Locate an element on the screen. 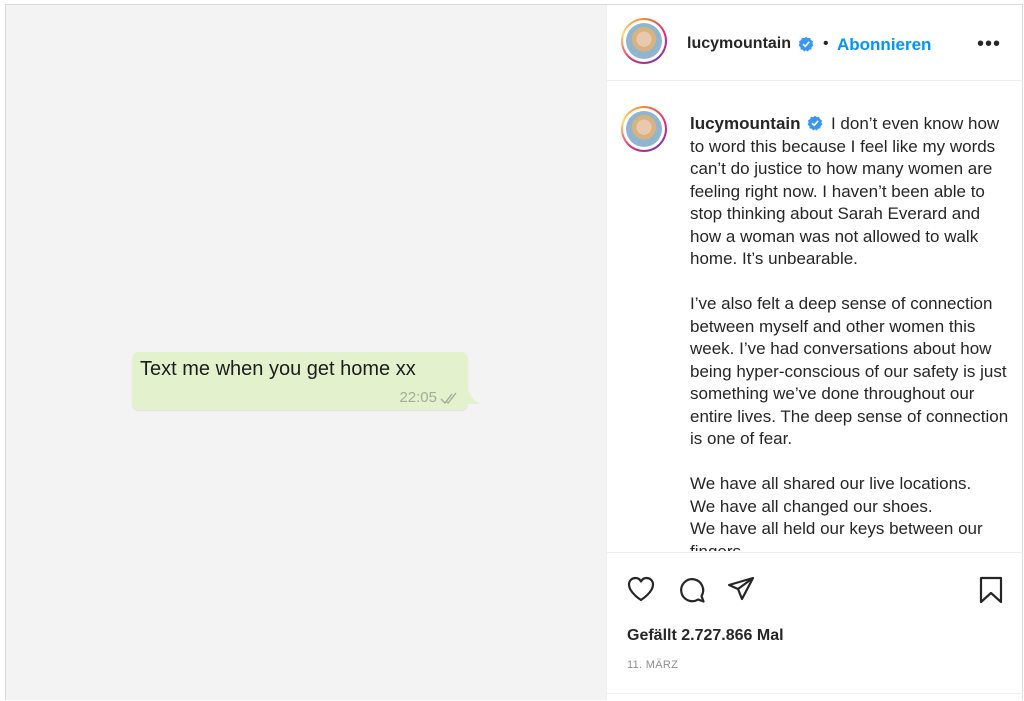 This screenshot has height=701, width=1024. chat-message-bubble: Text me when you get home xx 22:05 is located at coordinates (306, 381).